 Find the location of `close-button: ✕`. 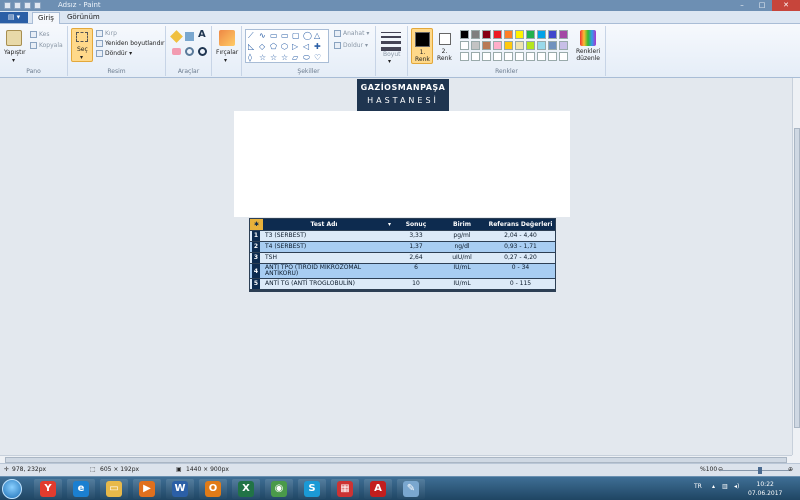

close-button: ✕ is located at coordinates (786, 5).